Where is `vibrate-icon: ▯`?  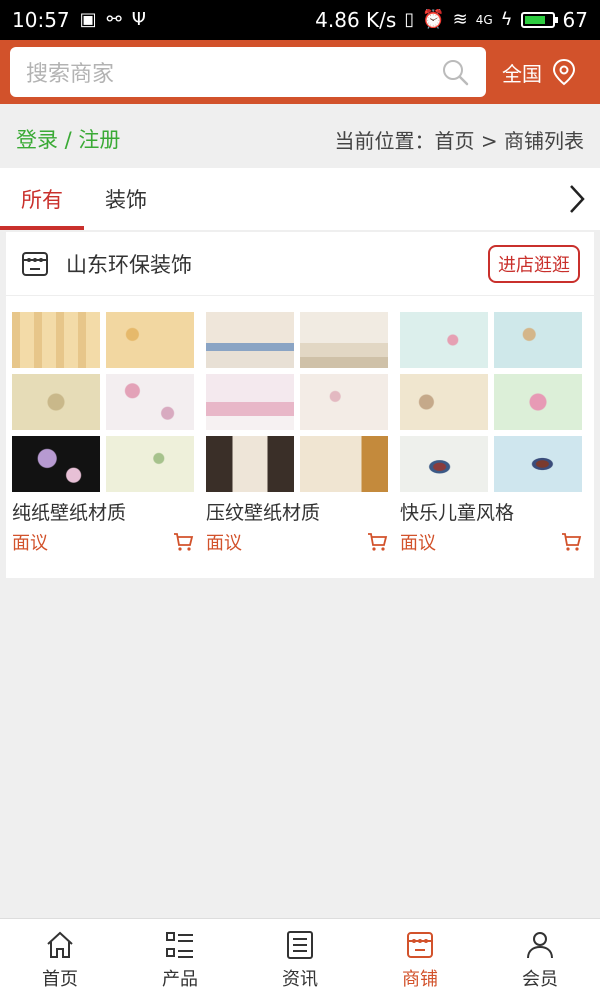
vibrate-icon: ▯ is located at coordinates (409, 19).